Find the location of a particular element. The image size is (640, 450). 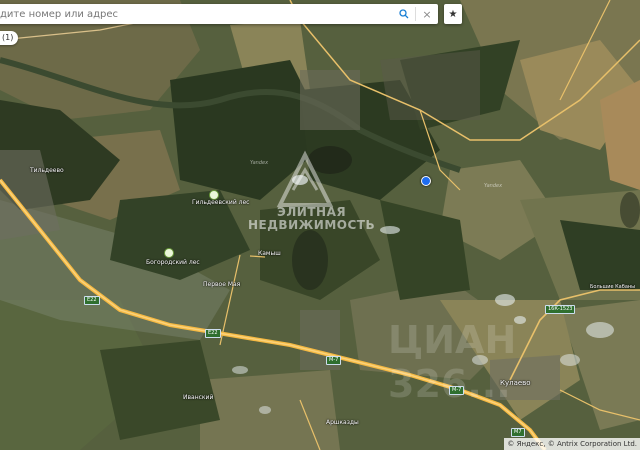

star-icon: ★ is located at coordinates (453, 14).